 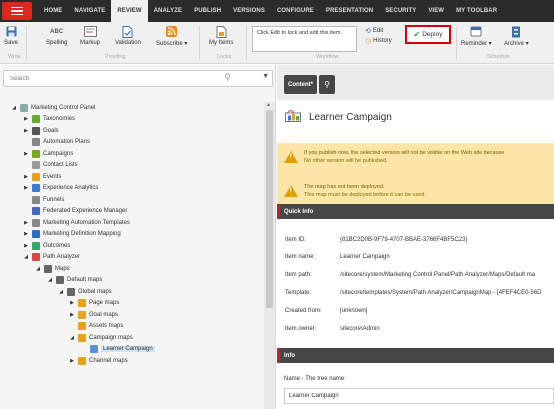 I want to click on search-input, so click(x=138, y=78).